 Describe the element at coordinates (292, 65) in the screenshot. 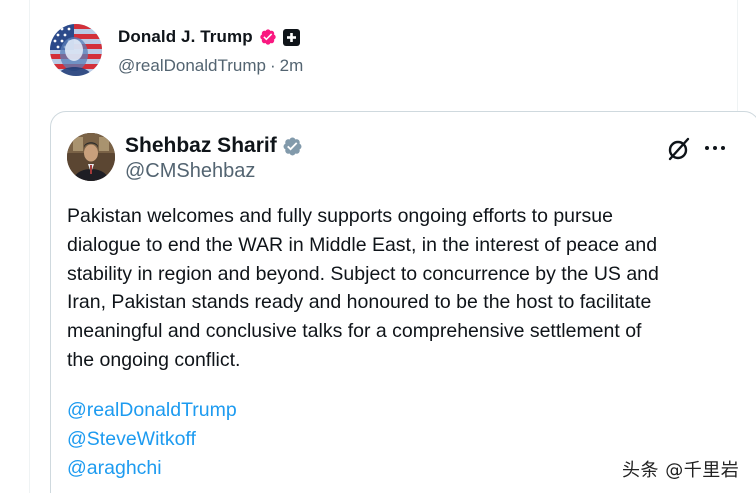

I see `post-timestamp: 2m` at that location.